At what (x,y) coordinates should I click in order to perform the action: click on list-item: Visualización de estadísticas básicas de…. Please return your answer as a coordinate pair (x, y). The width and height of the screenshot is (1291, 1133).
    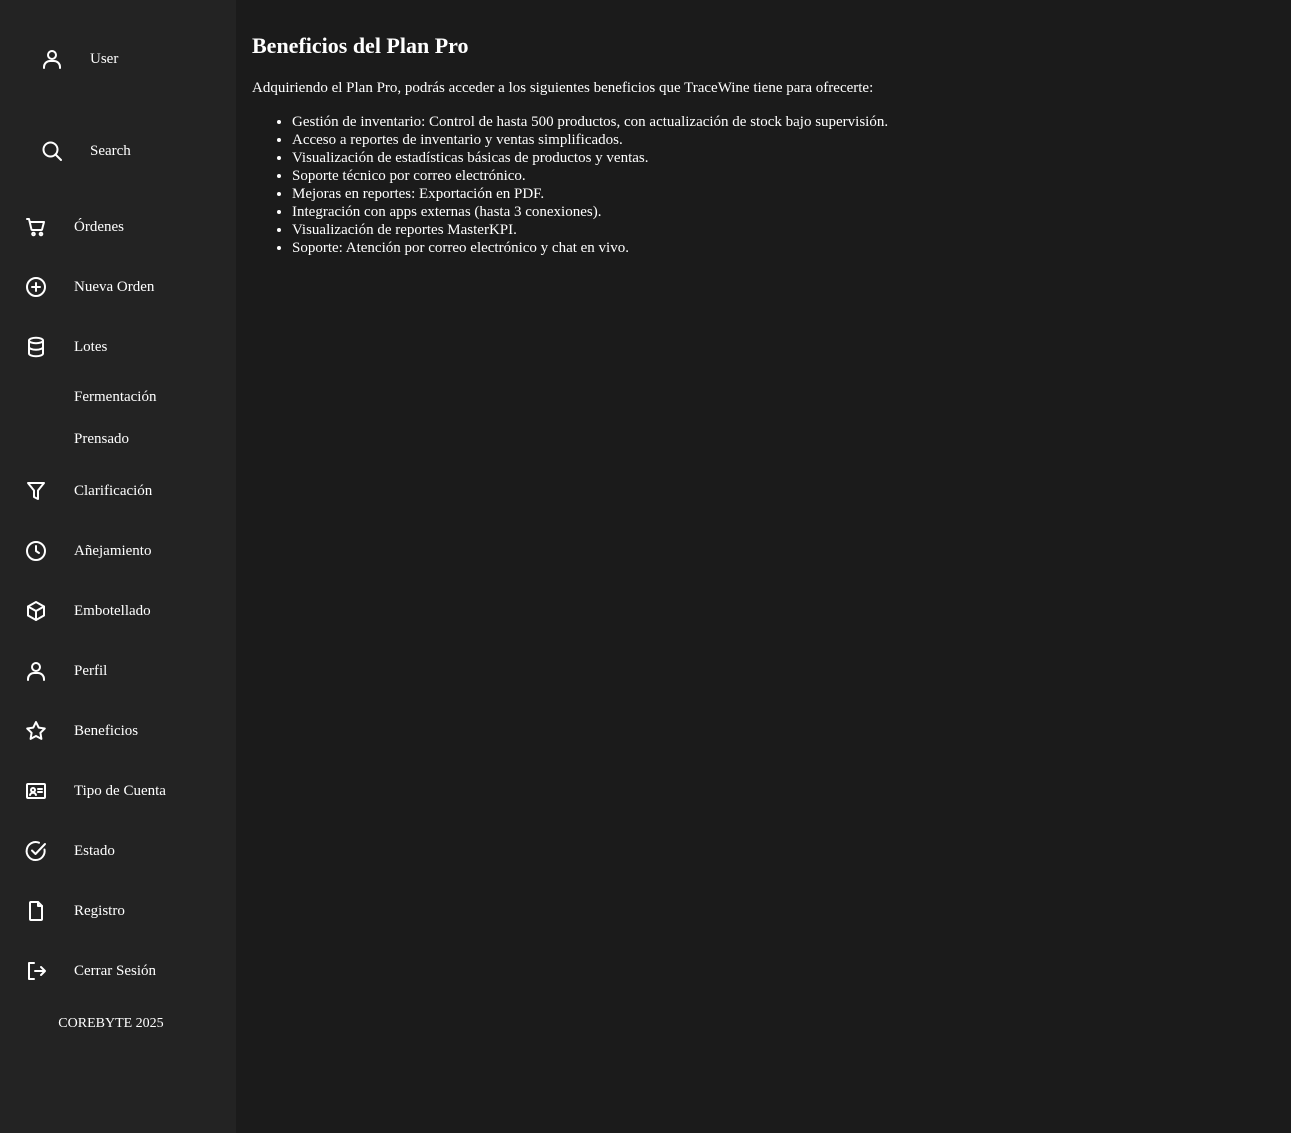
    Looking at the image, I should click on (791, 158).